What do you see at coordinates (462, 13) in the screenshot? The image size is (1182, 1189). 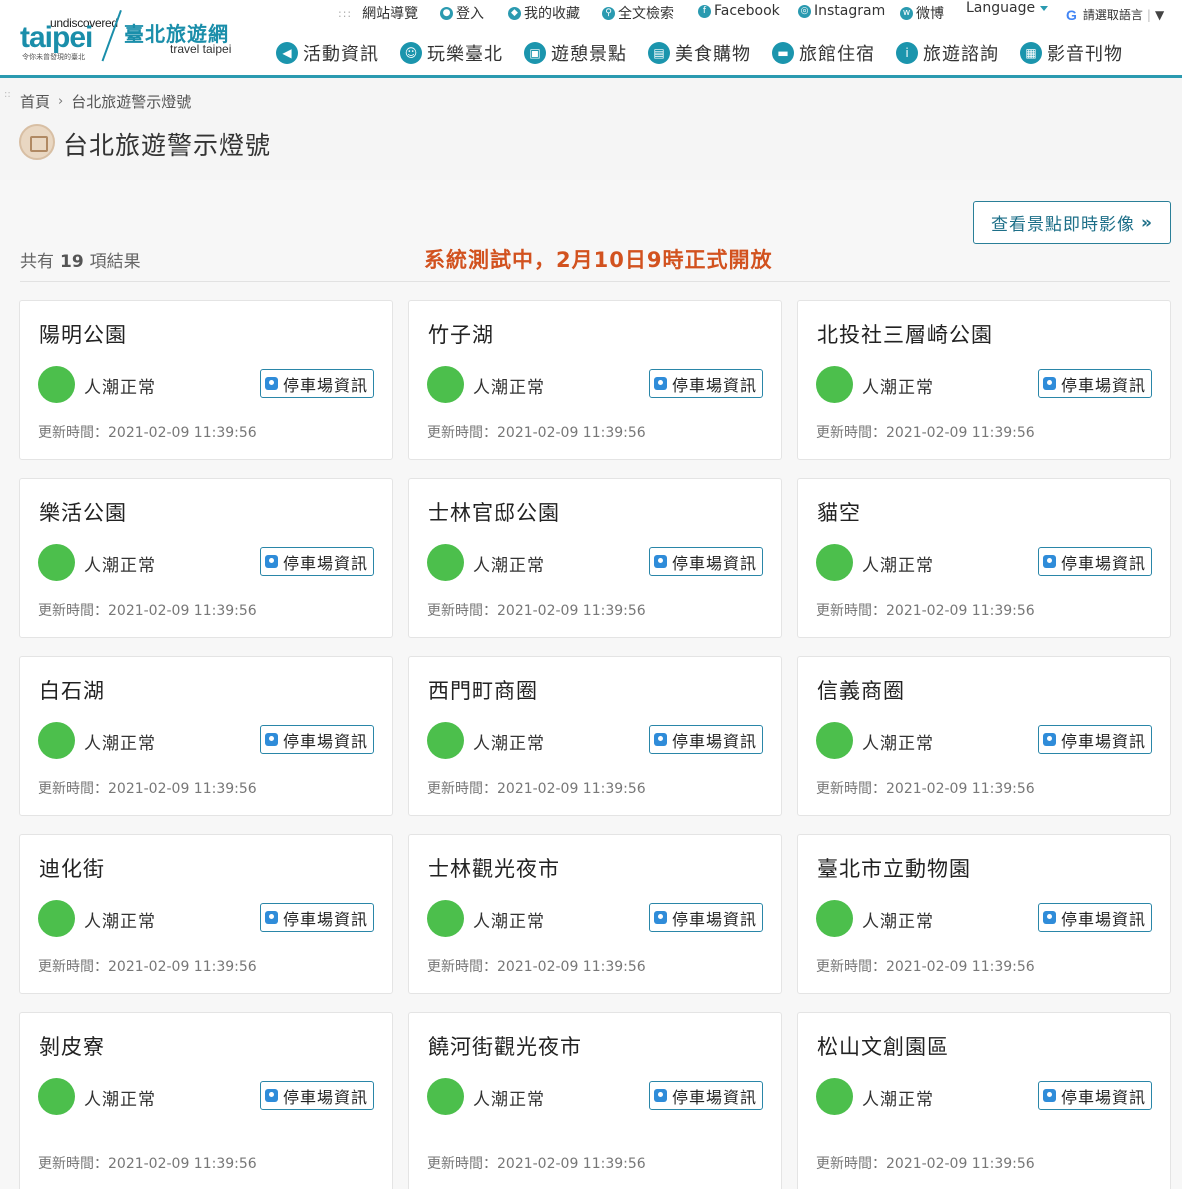 I see `util-link-login: ● 登入` at bounding box center [462, 13].